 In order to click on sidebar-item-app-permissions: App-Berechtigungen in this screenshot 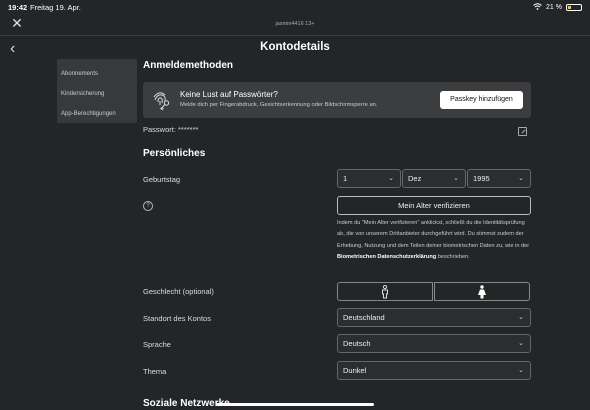, I will do `click(88, 114)`.